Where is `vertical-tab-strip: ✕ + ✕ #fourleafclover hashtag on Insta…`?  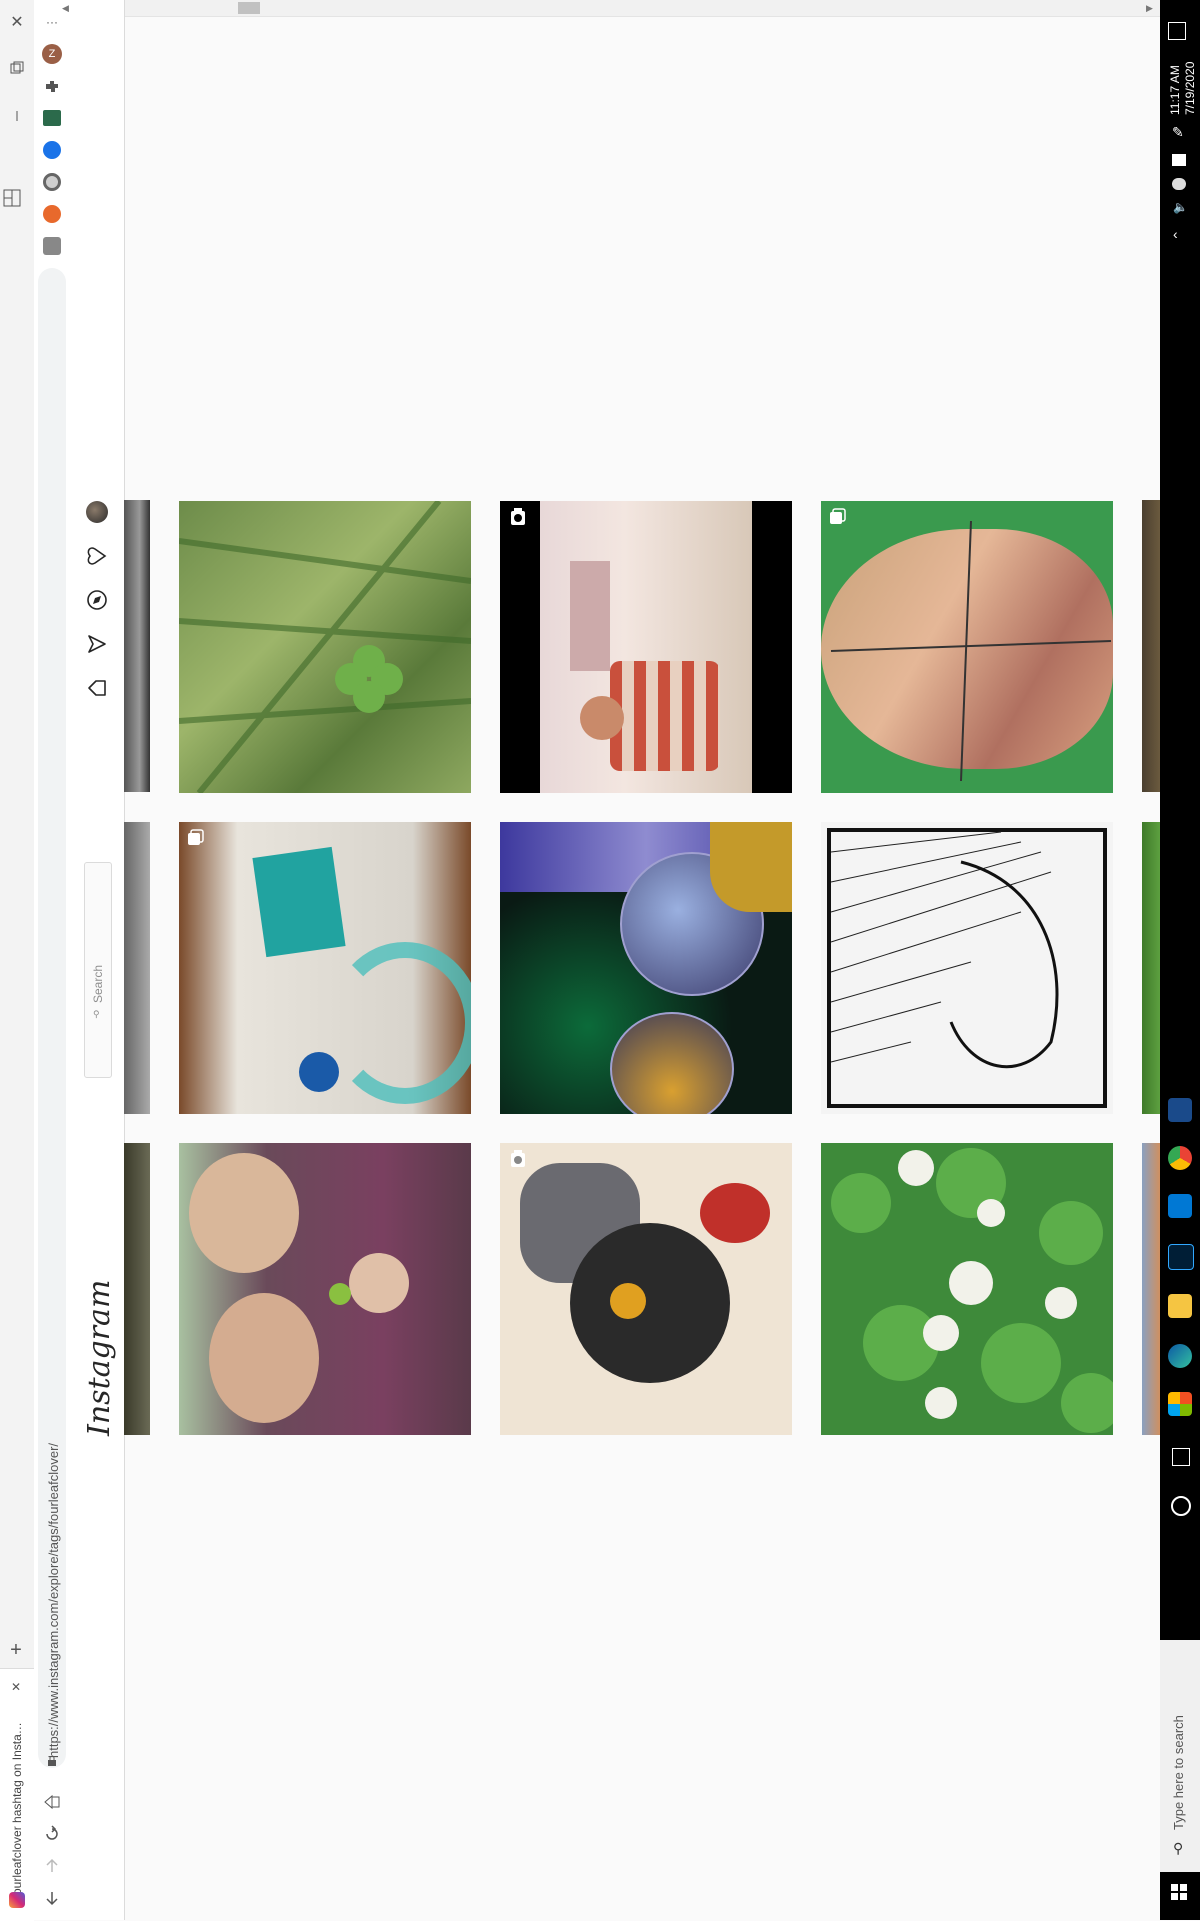
vertical-tab-strip: ✕ + ✕ #fourleafclover hashtag on Insta… is located at coordinates (17, 960).